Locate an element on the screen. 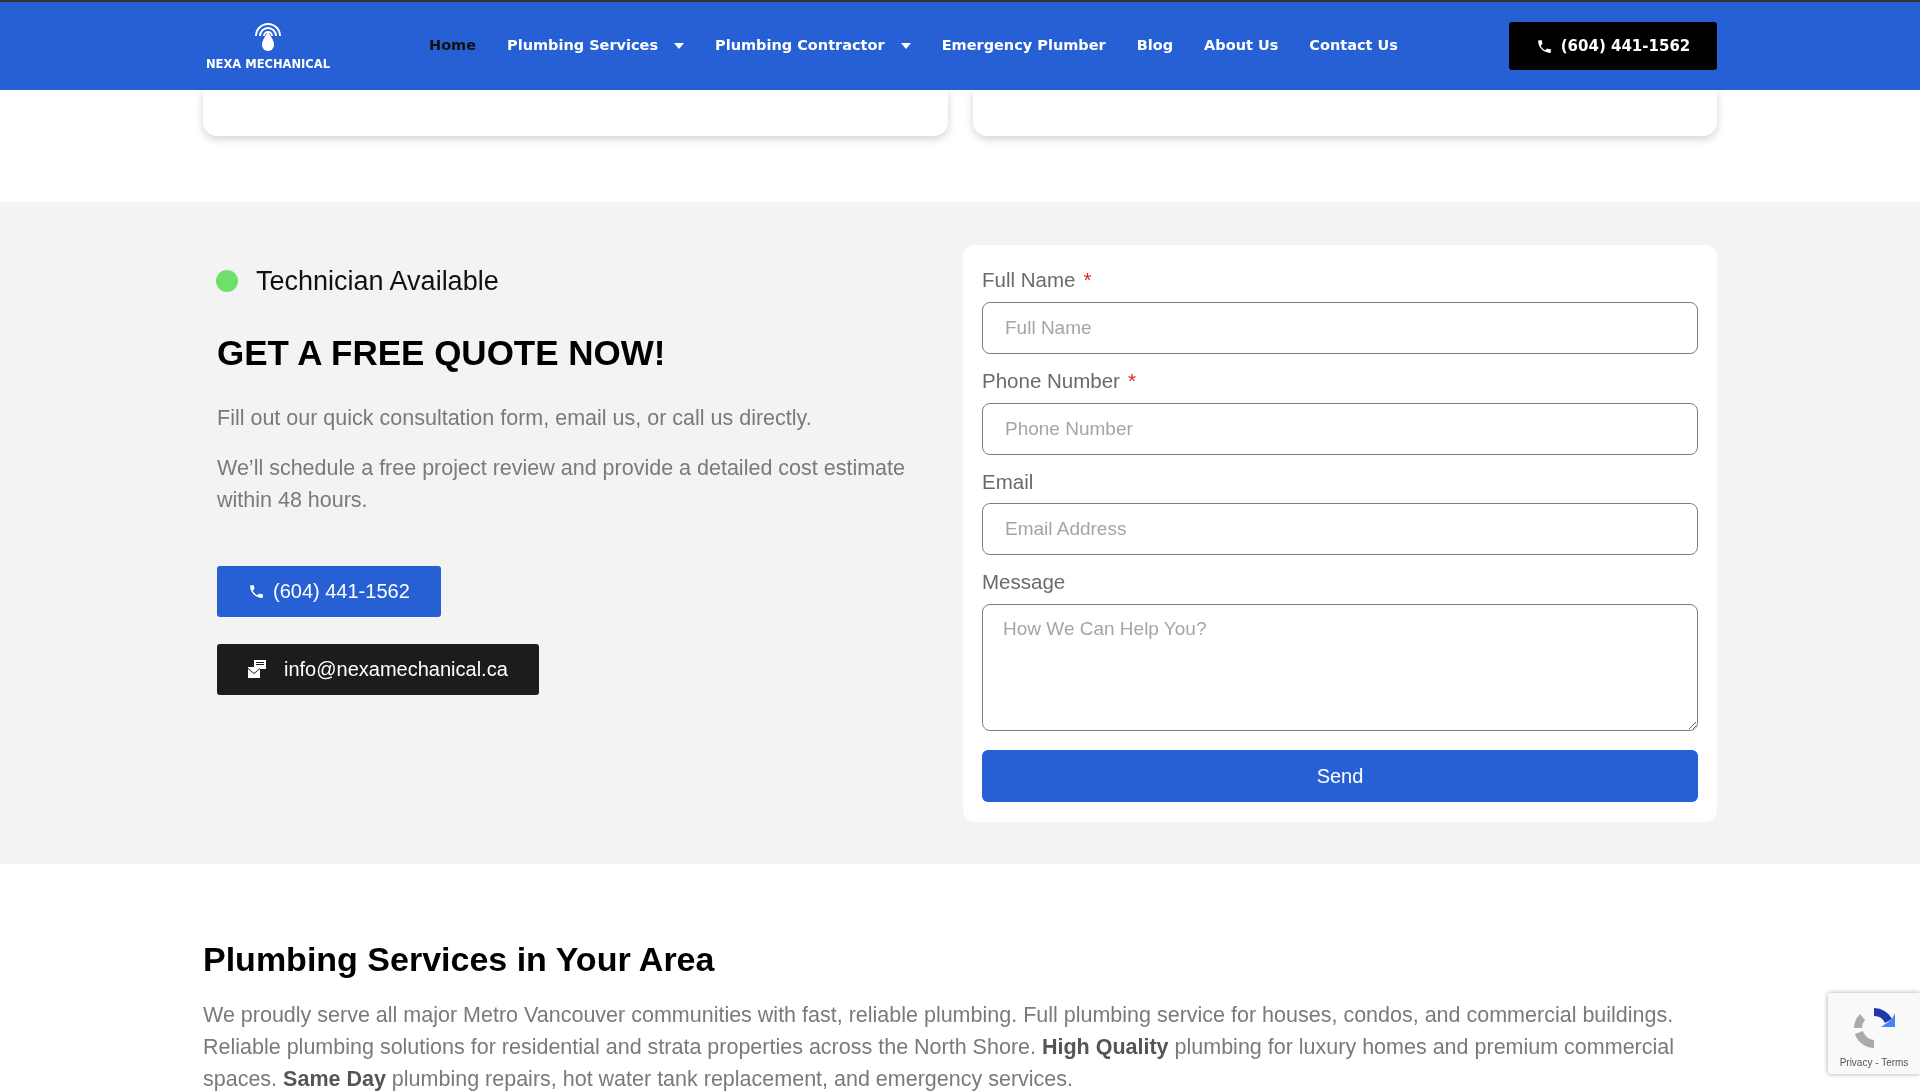  paragraph: We’ll schedule a free project review and provide a detailed cost estimate within 48 hours. is located at coordinates (561, 484).